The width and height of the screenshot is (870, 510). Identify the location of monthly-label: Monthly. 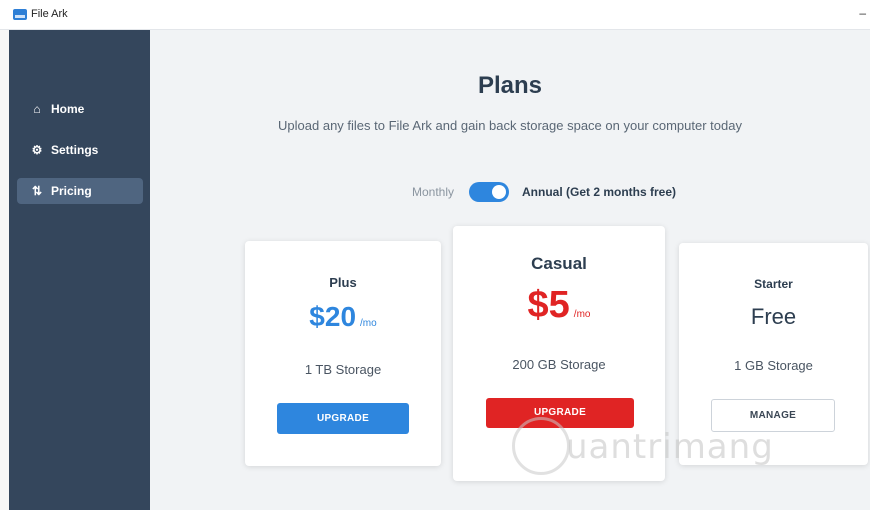
(433, 192).